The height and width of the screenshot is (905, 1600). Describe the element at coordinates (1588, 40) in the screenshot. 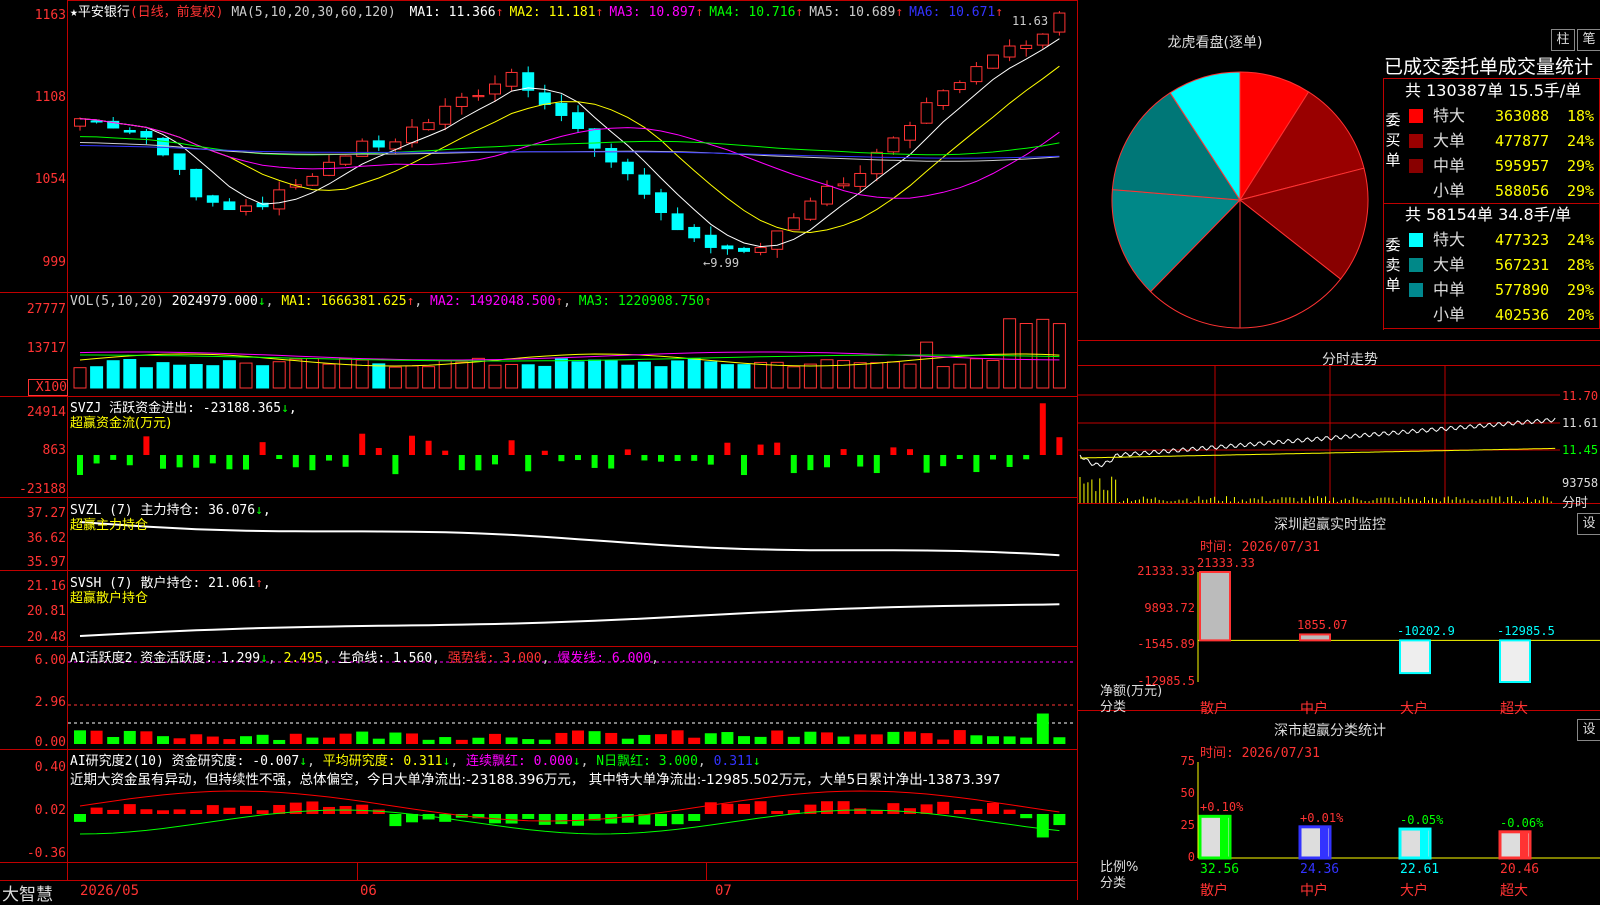

I see `tab-tick-view: 笔` at that location.